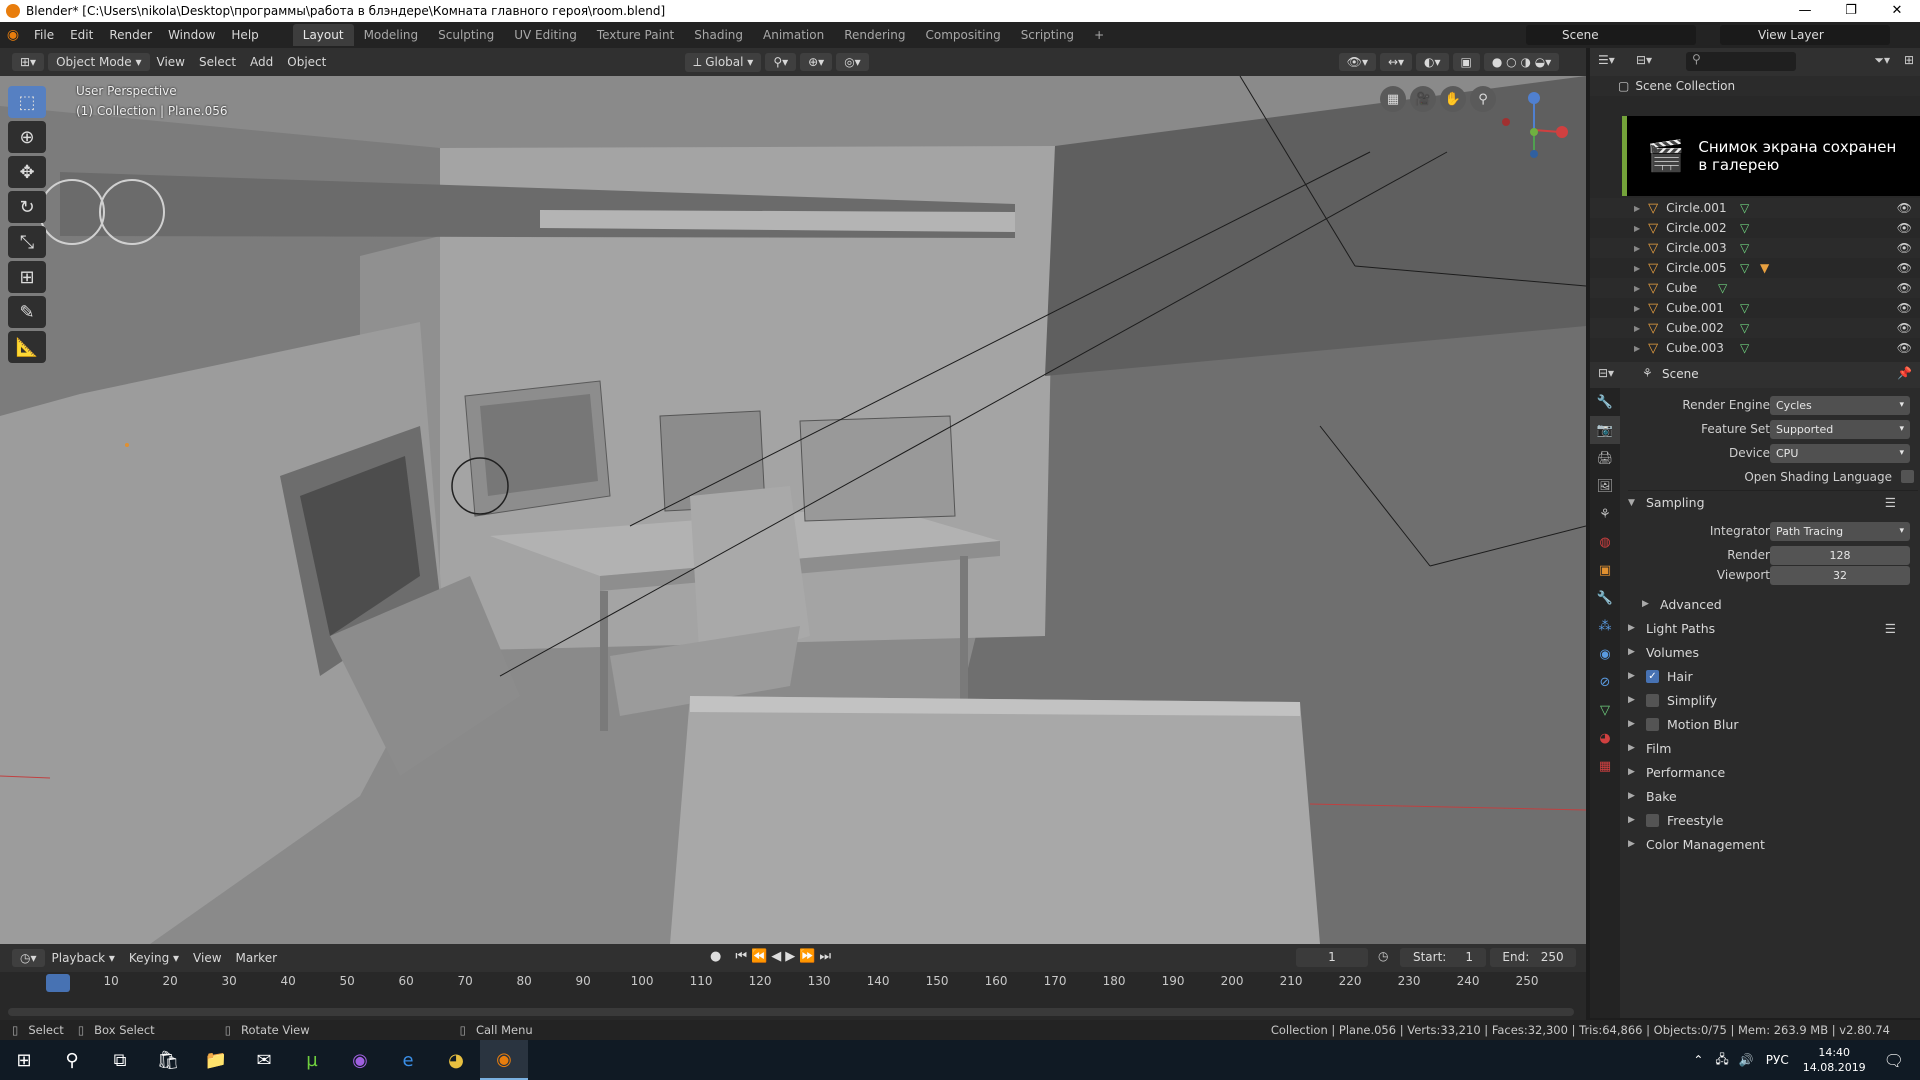 The width and height of the screenshot is (1920, 1080). What do you see at coordinates (1773, 628) in the screenshot?
I see `panel-light-paths: ▶ Light Paths ☰` at bounding box center [1773, 628].